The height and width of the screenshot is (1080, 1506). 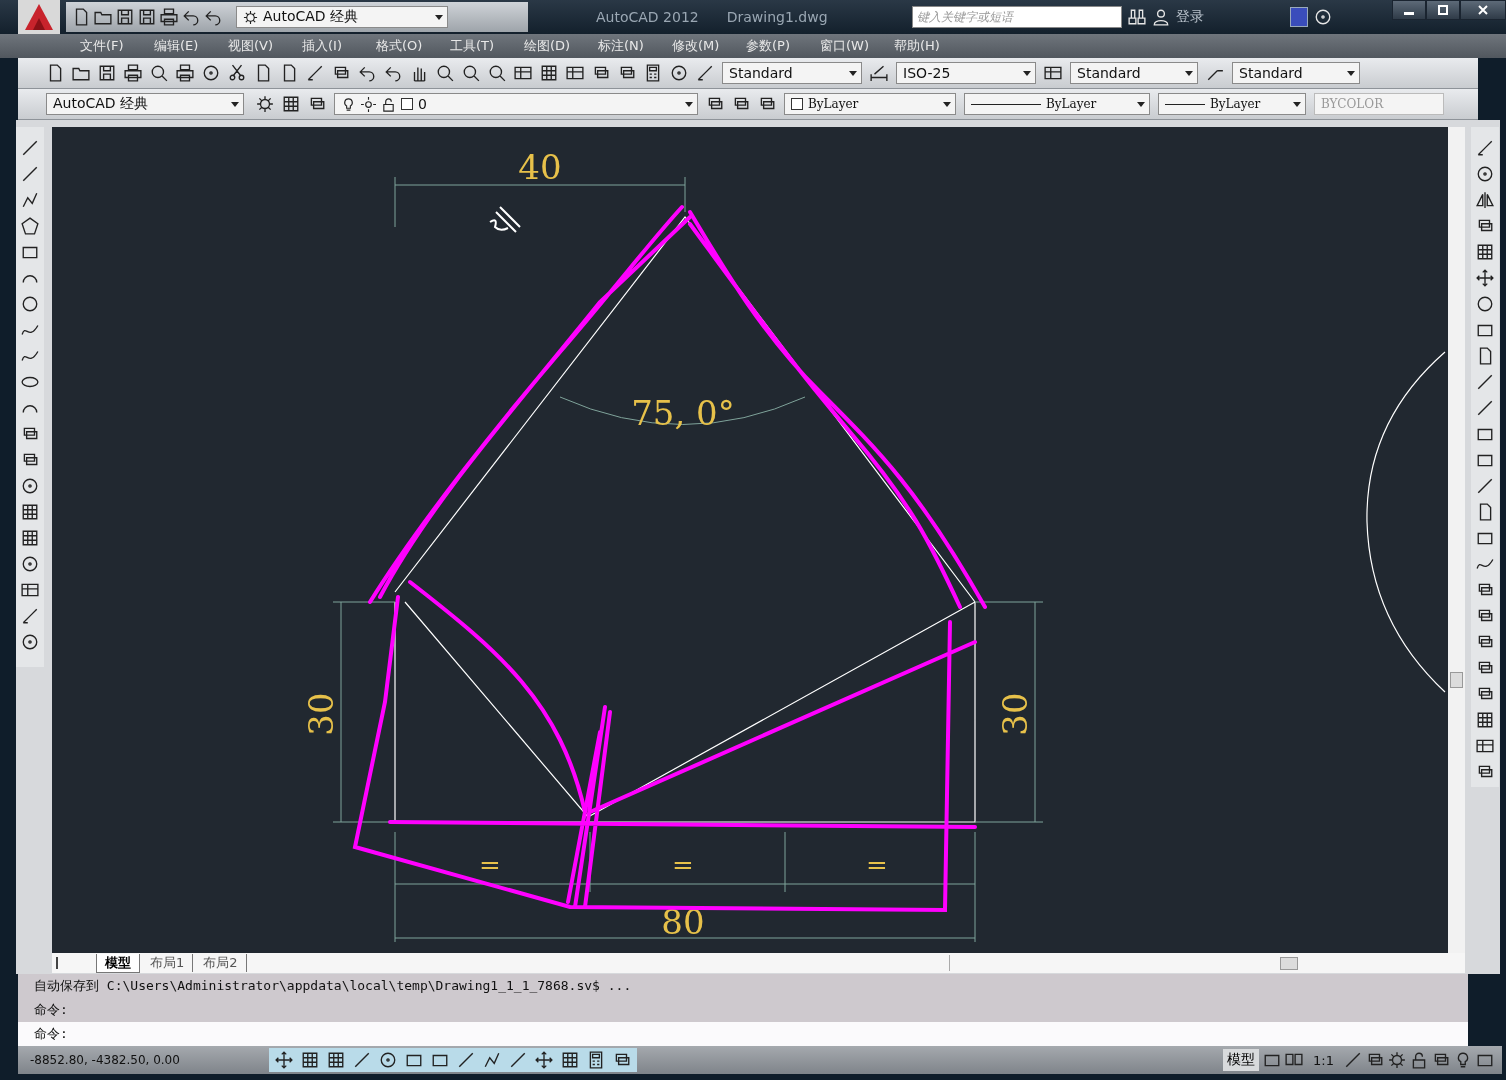 I want to click on close-icon, so click(x=1483, y=10).